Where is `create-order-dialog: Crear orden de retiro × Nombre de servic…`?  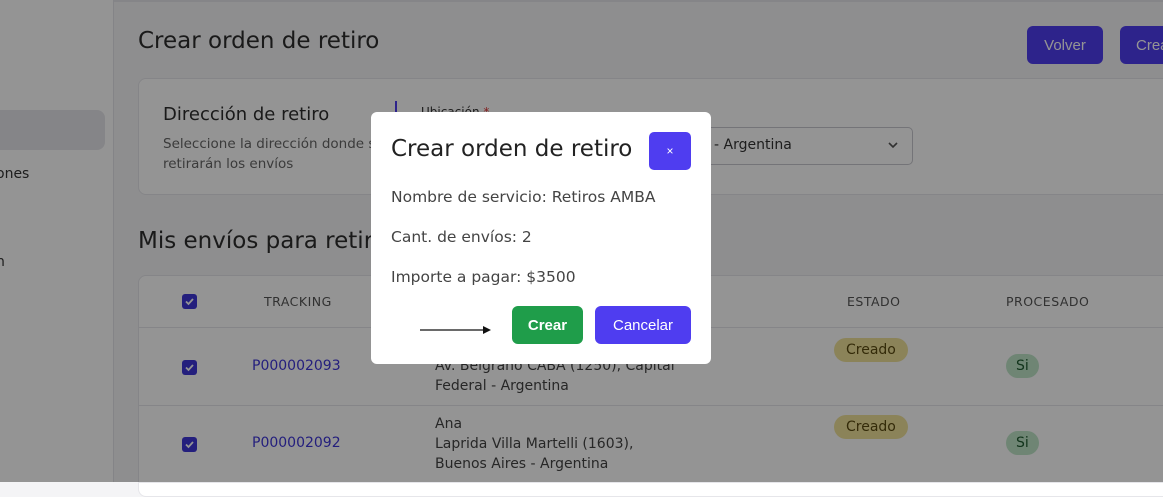
create-order-dialog: Crear orden de retiro × Nombre de servic… is located at coordinates (541, 238).